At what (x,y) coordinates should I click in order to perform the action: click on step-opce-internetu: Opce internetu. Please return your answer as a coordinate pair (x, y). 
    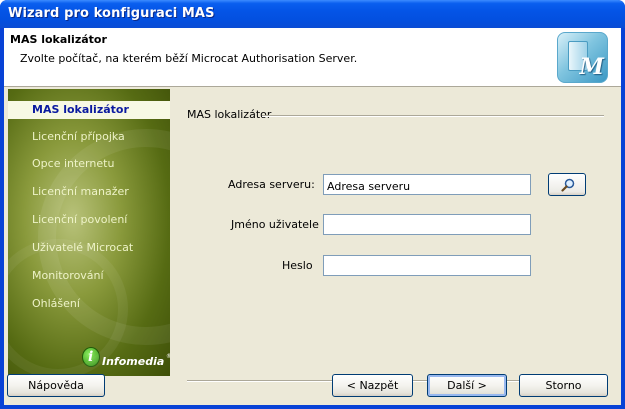
    Looking at the image, I should click on (73, 163).